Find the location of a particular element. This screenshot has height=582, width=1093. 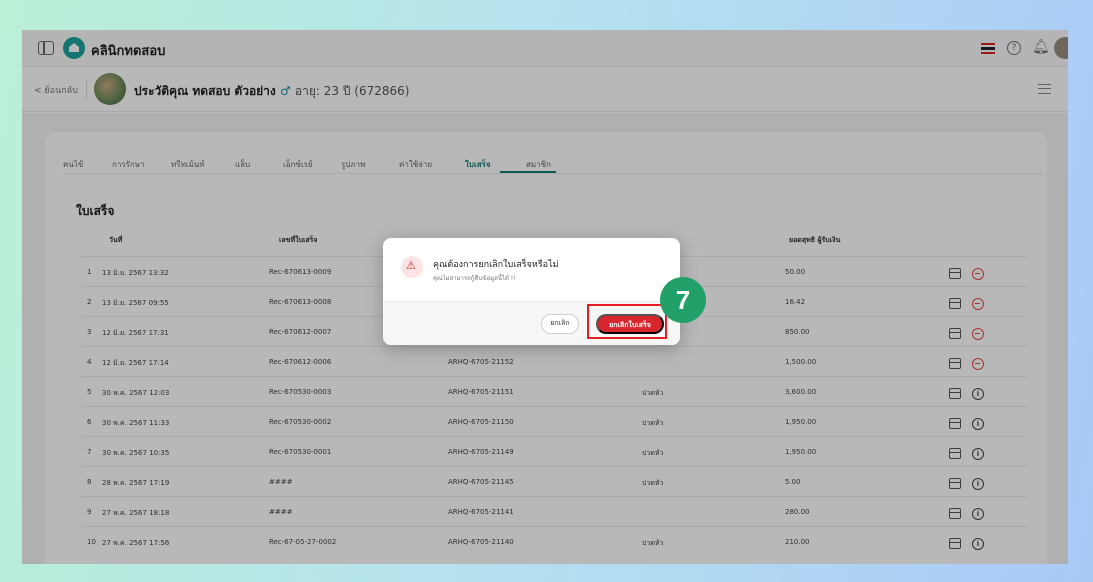

dismiss-button: ยกเลิก is located at coordinates (560, 324).